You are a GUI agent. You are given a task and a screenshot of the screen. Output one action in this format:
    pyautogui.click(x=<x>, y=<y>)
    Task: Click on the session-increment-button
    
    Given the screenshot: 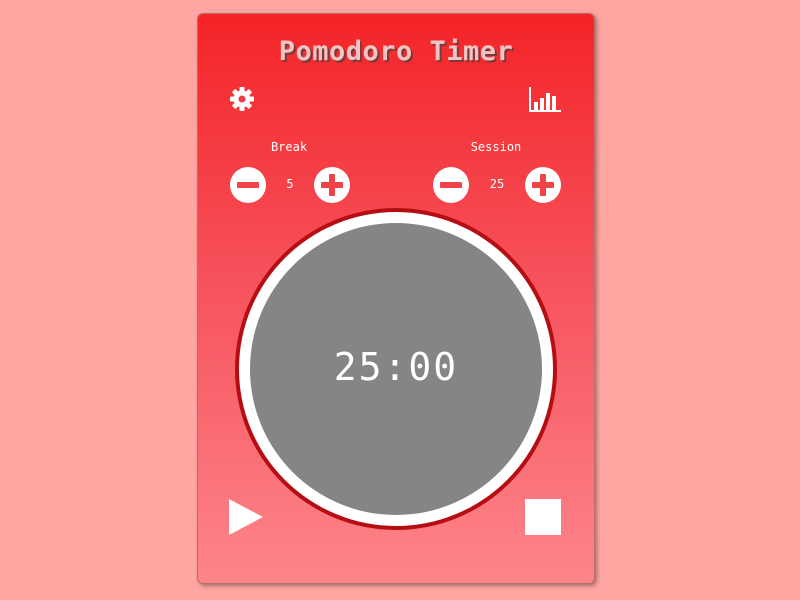 What is the action you would take?
    pyautogui.click(x=543, y=185)
    